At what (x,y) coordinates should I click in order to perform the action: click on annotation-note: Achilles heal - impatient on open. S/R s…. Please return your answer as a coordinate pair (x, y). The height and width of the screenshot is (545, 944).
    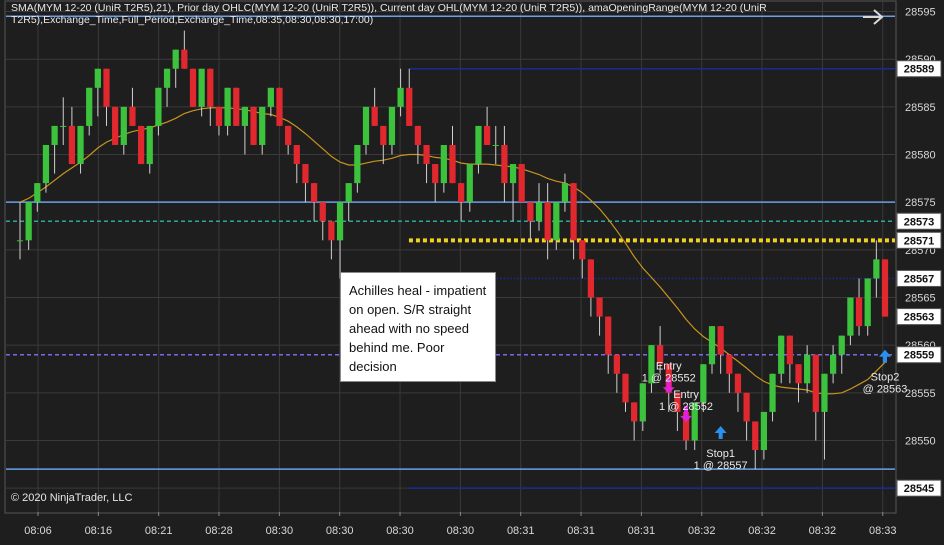
    Looking at the image, I should click on (418, 327).